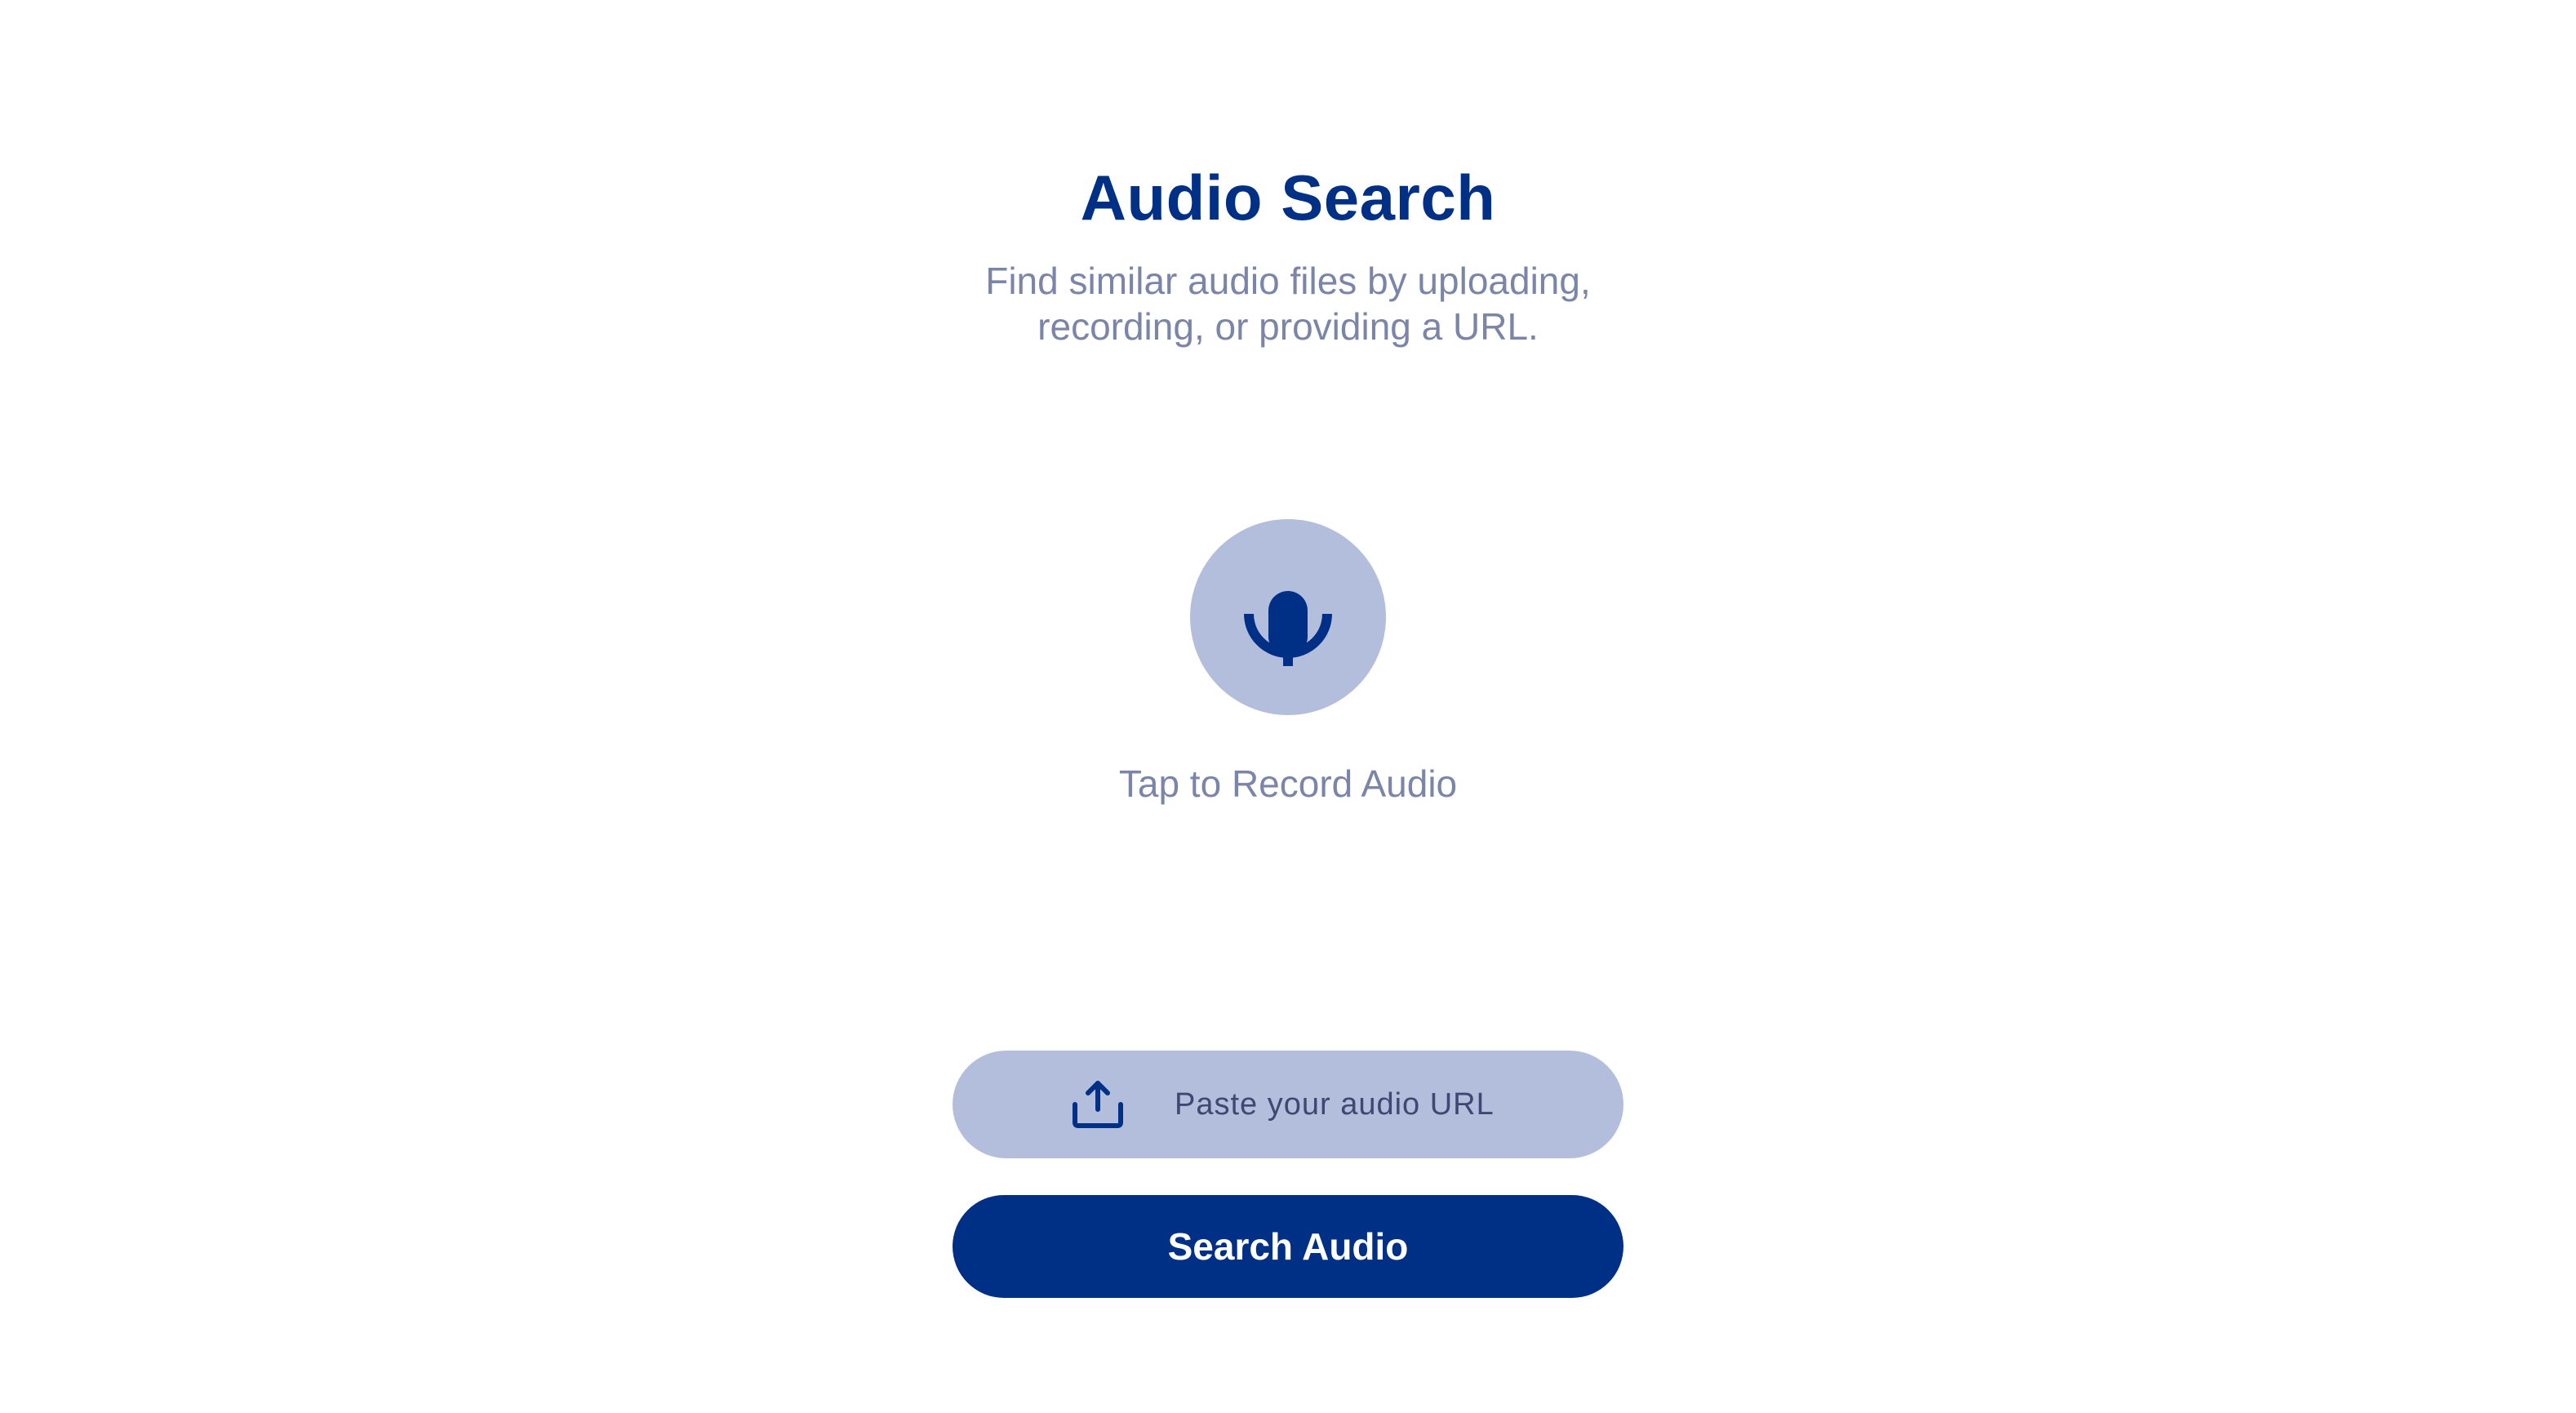 Image resolution: width=2576 pixels, height=1413 pixels. Describe the element at coordinates (1288, 783) in the screenshot. I see `record-audio-label: Tap to Record Audio` at that location.